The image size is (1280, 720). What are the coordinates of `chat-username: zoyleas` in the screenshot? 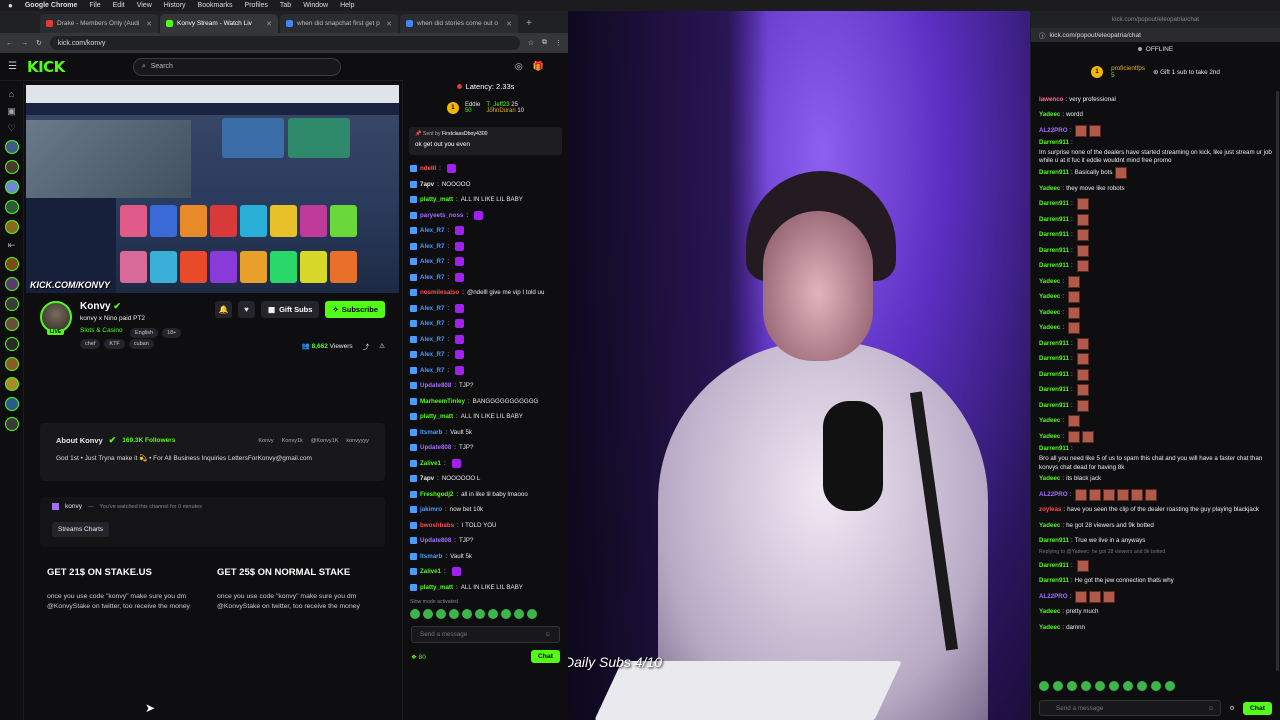 It's located at (1050, 510).